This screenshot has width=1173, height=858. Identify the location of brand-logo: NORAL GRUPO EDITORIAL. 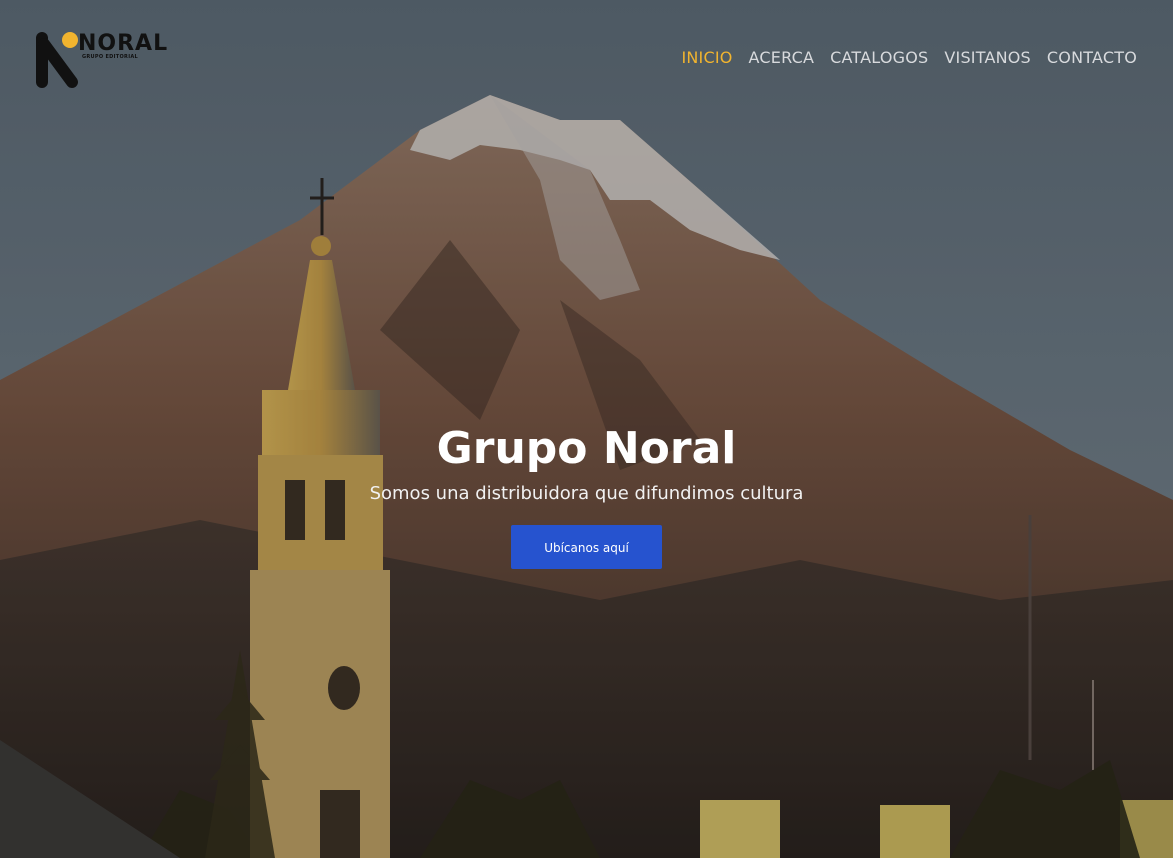
(100, 60).